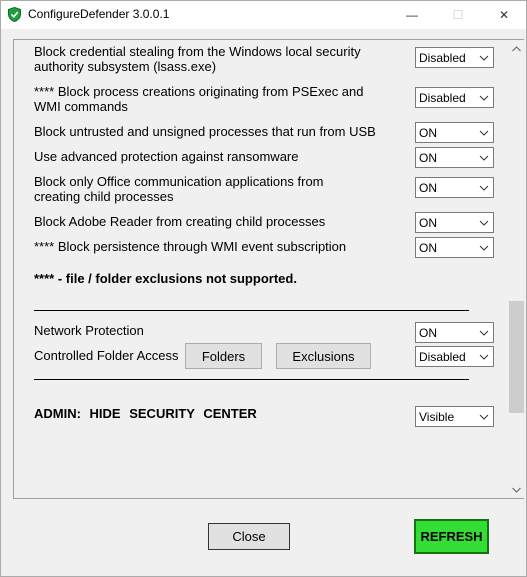 This screenshot has height=577, width=527. What do you see at coordinates (454, 416) in the screenshot?
I see `admin-hide-security-center-select: Visible` at bounding box center [454, 416].